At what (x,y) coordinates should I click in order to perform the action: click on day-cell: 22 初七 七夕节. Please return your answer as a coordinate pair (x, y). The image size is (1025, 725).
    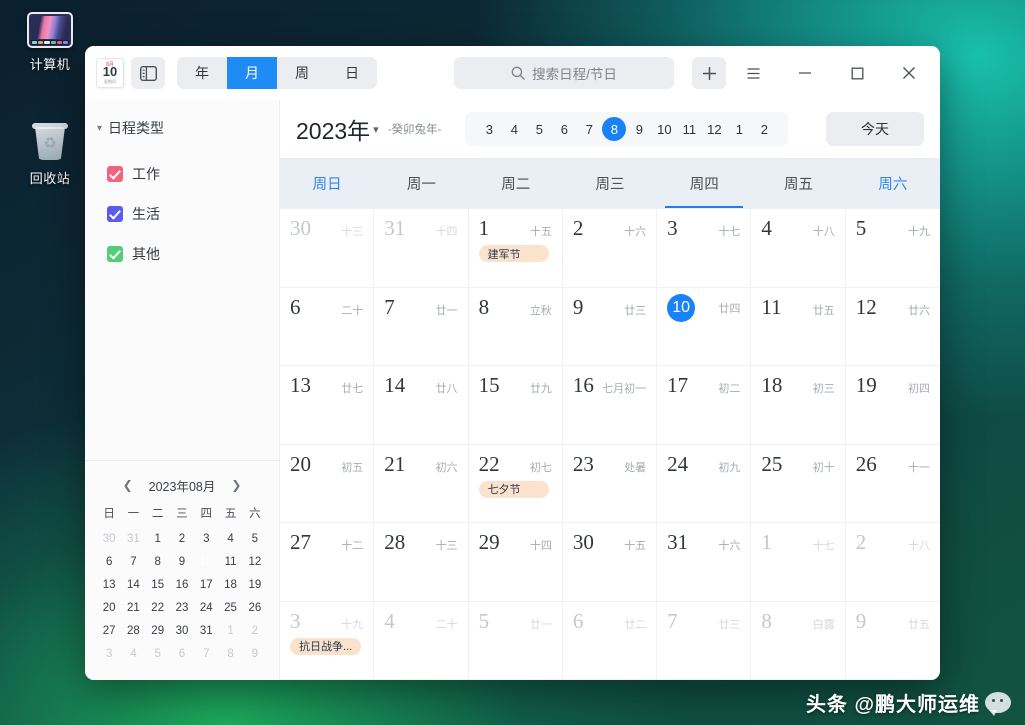
    Looking at the image, I should click on (515, 483).